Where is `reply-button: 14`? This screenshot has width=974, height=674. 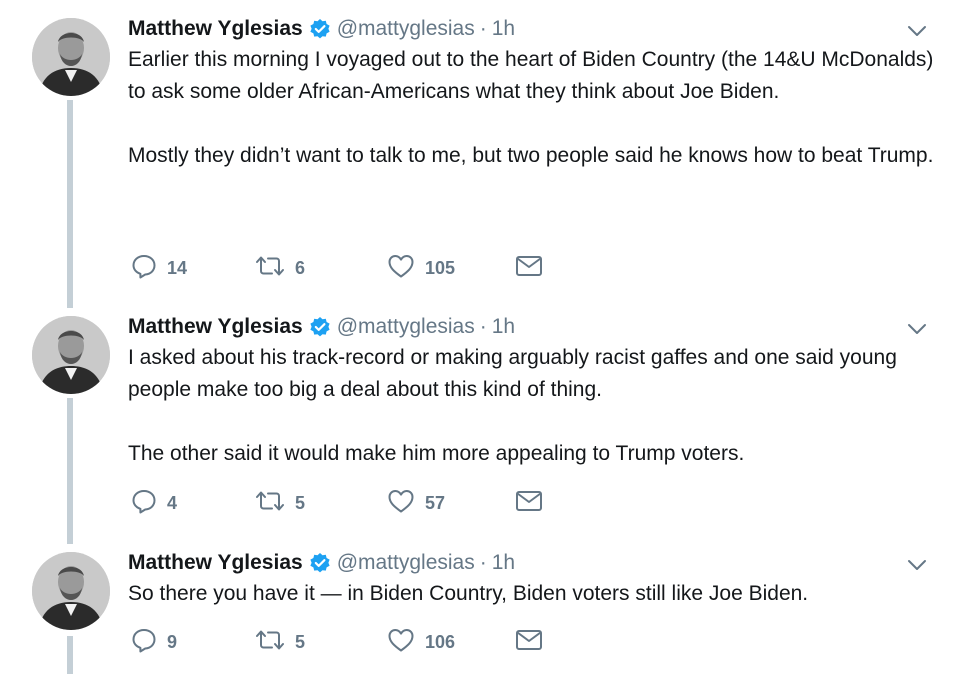
reply-button: 14 is located at coordinates (159, 268).